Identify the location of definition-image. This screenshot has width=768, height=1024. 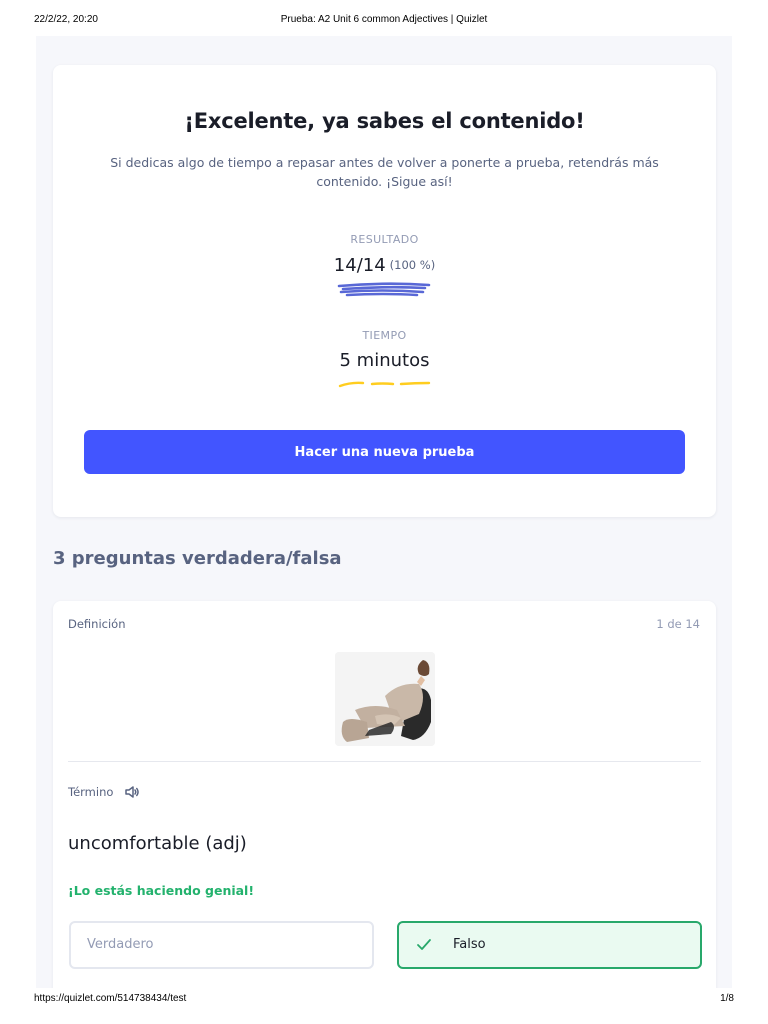
(385, 699).